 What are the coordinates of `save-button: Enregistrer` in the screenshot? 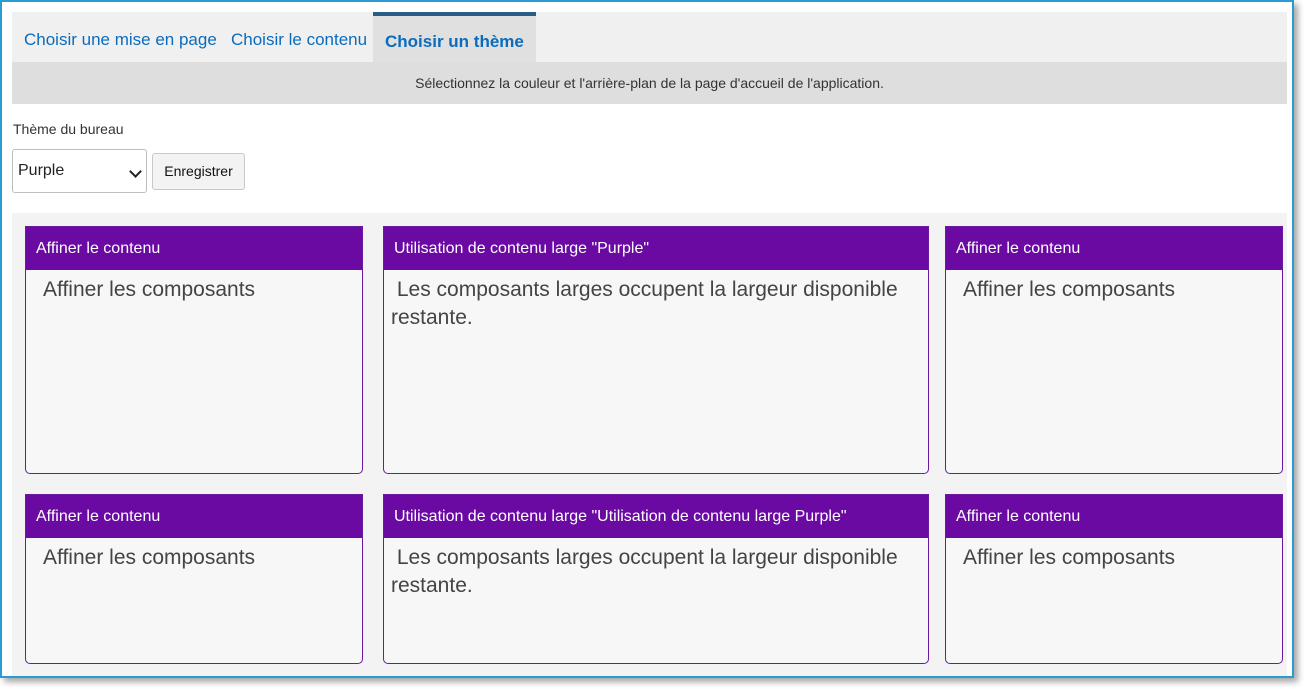 It's located at (198, 171).